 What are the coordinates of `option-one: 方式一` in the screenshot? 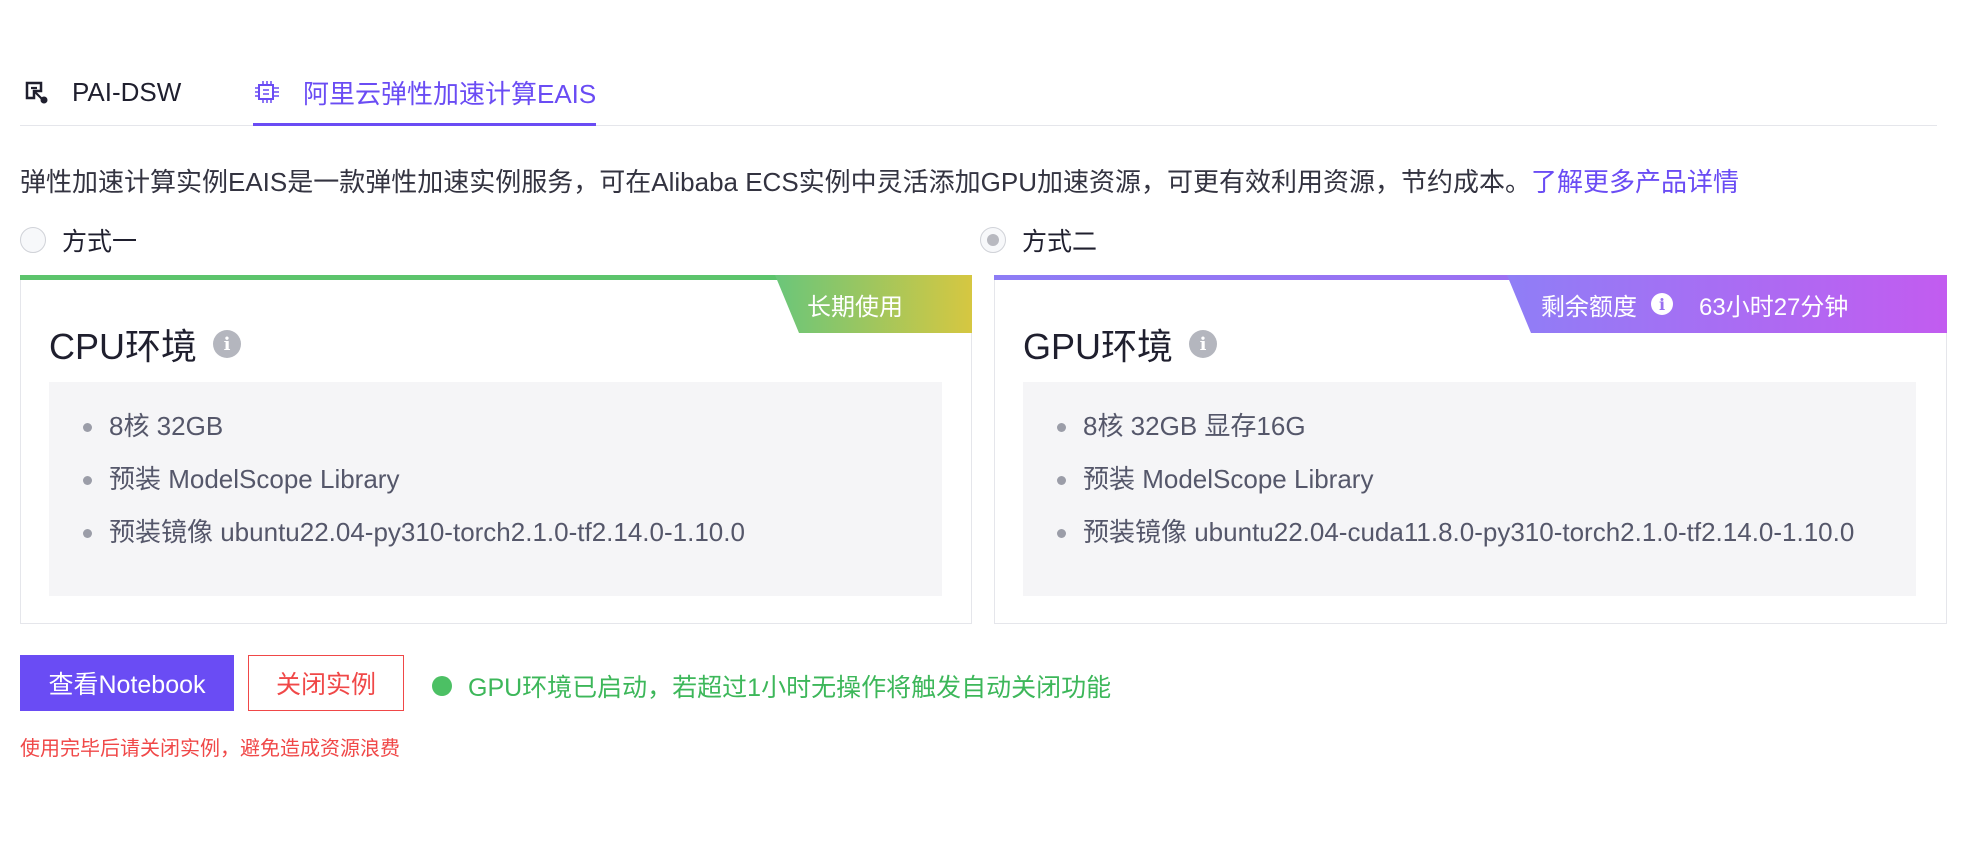 It's located at (78, 240).